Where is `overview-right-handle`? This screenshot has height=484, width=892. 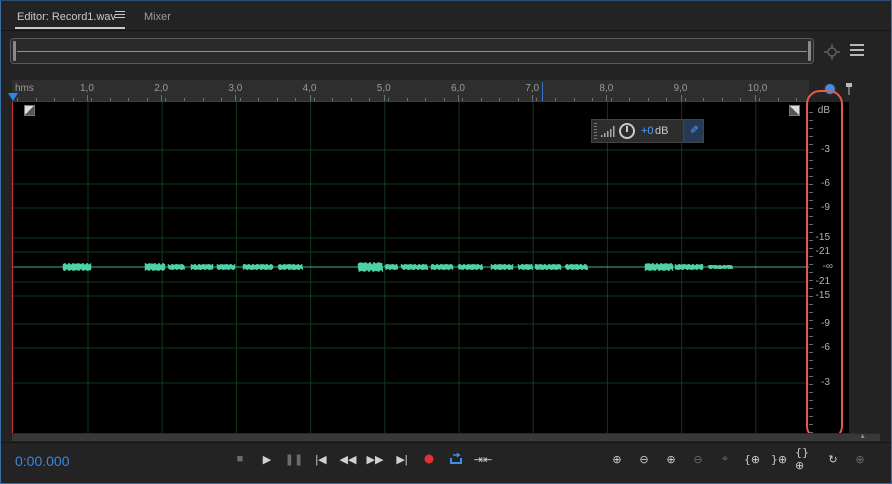 overview-right-handle is located at coordinates (809, 51).